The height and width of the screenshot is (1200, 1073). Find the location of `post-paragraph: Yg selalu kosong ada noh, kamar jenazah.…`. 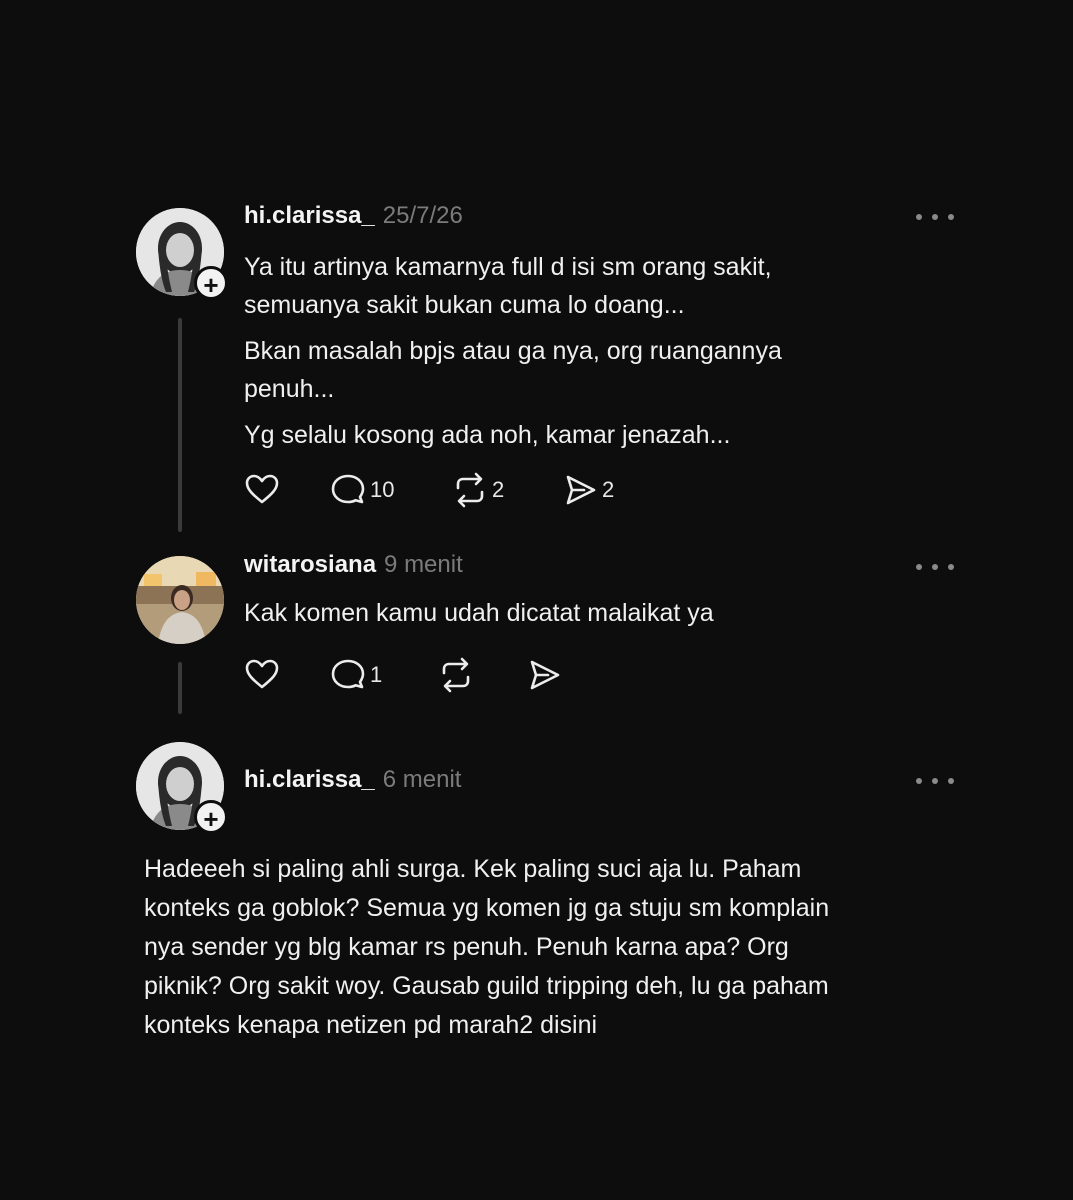

post-paragraph: Yg selalu kosong ada noh, kamar jenazah.… is located at coordinates (487, 435).